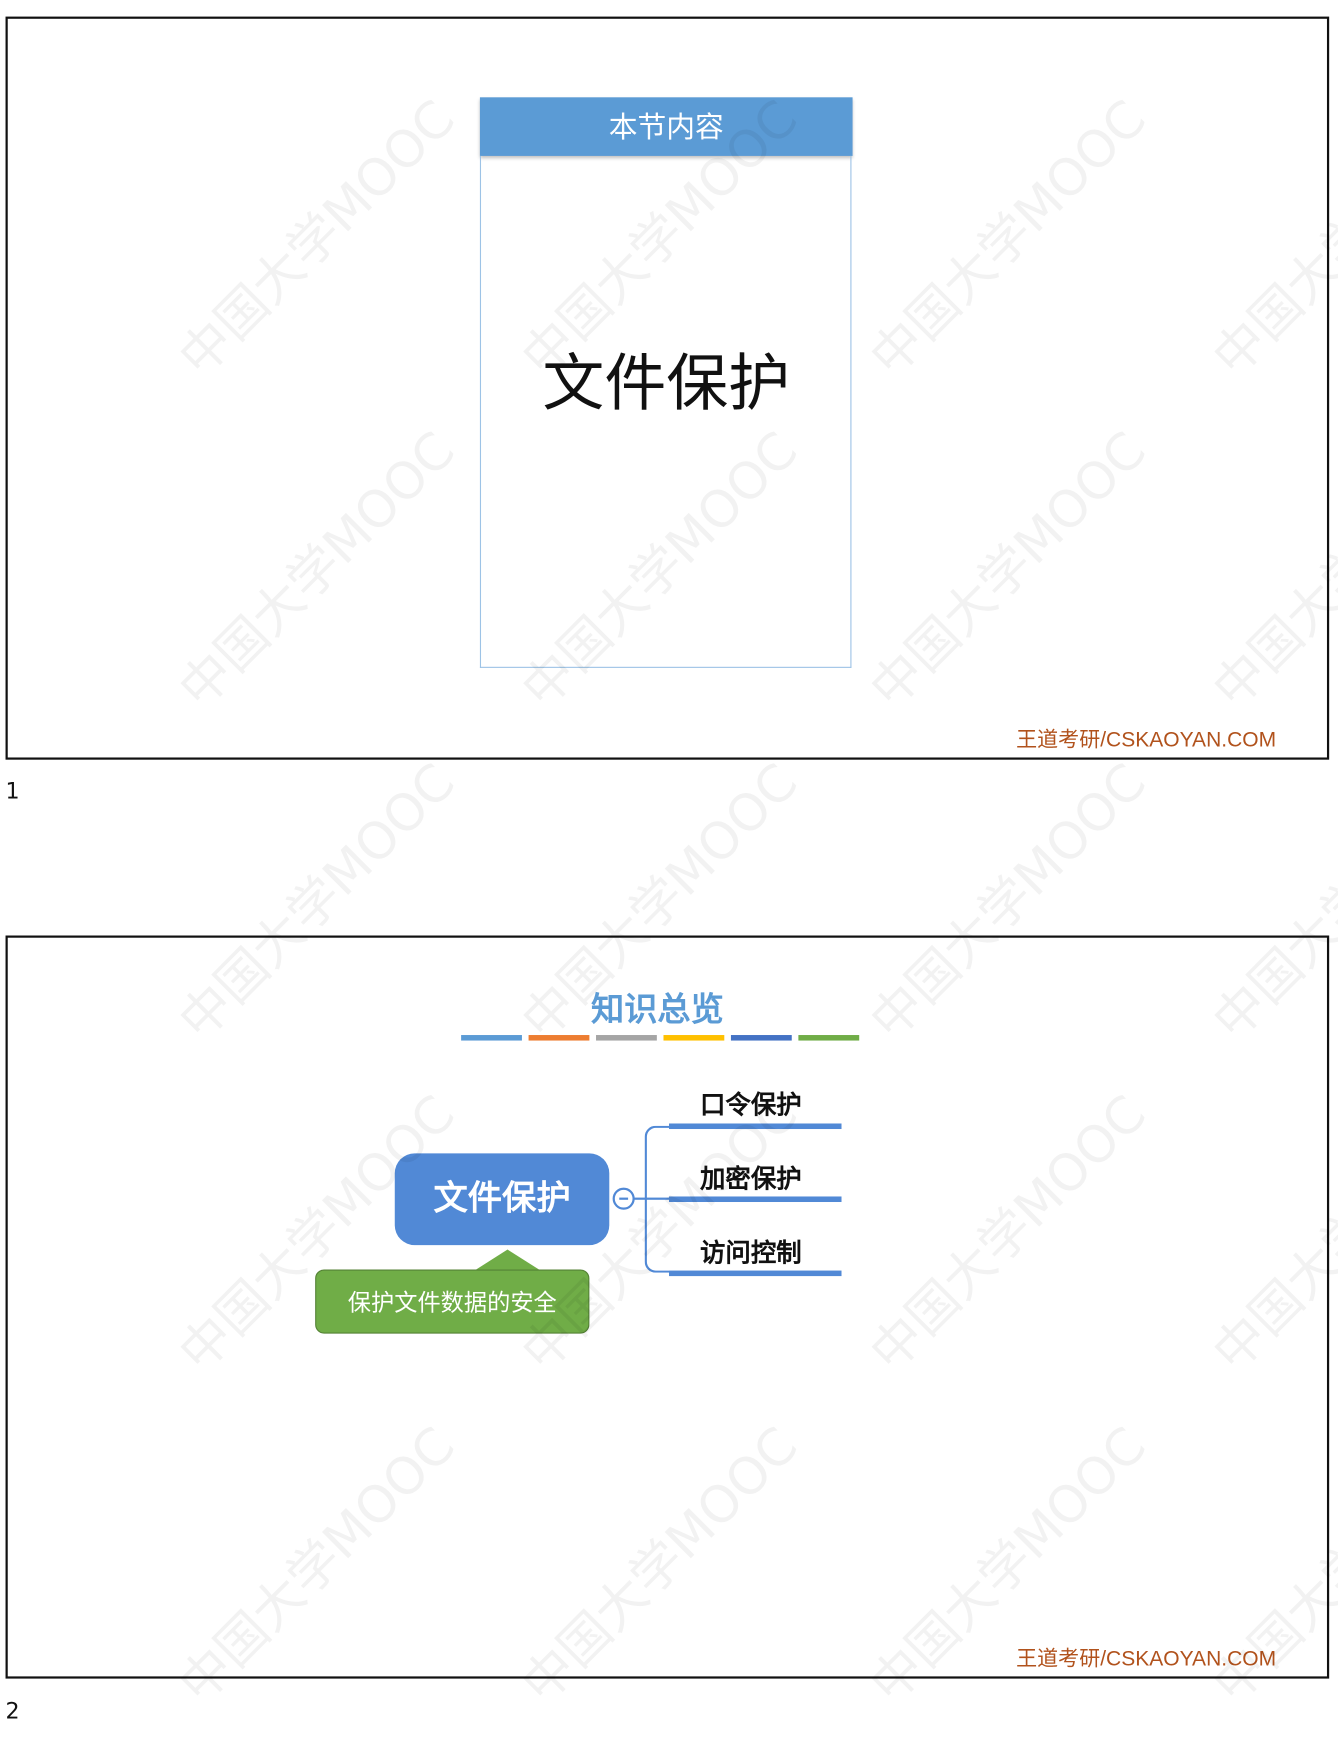 This screenshot has height=1741, width=1338. Describe the element at coordinates (666, 384) in the screenshot. I see `section-topic: 文件保护` at that location.